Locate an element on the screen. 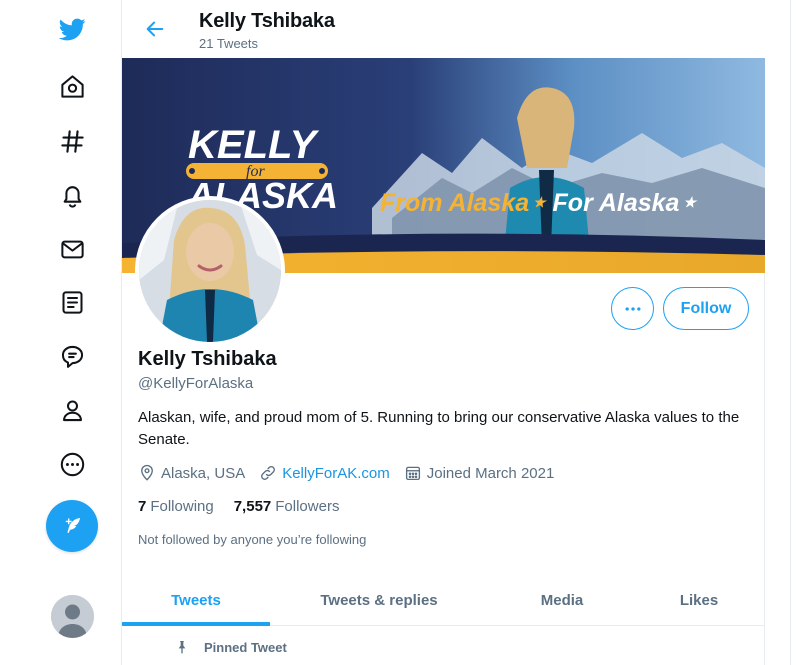 This screenshot has height=665, width=800. profile-avatar is located at coordinates (210, 271).